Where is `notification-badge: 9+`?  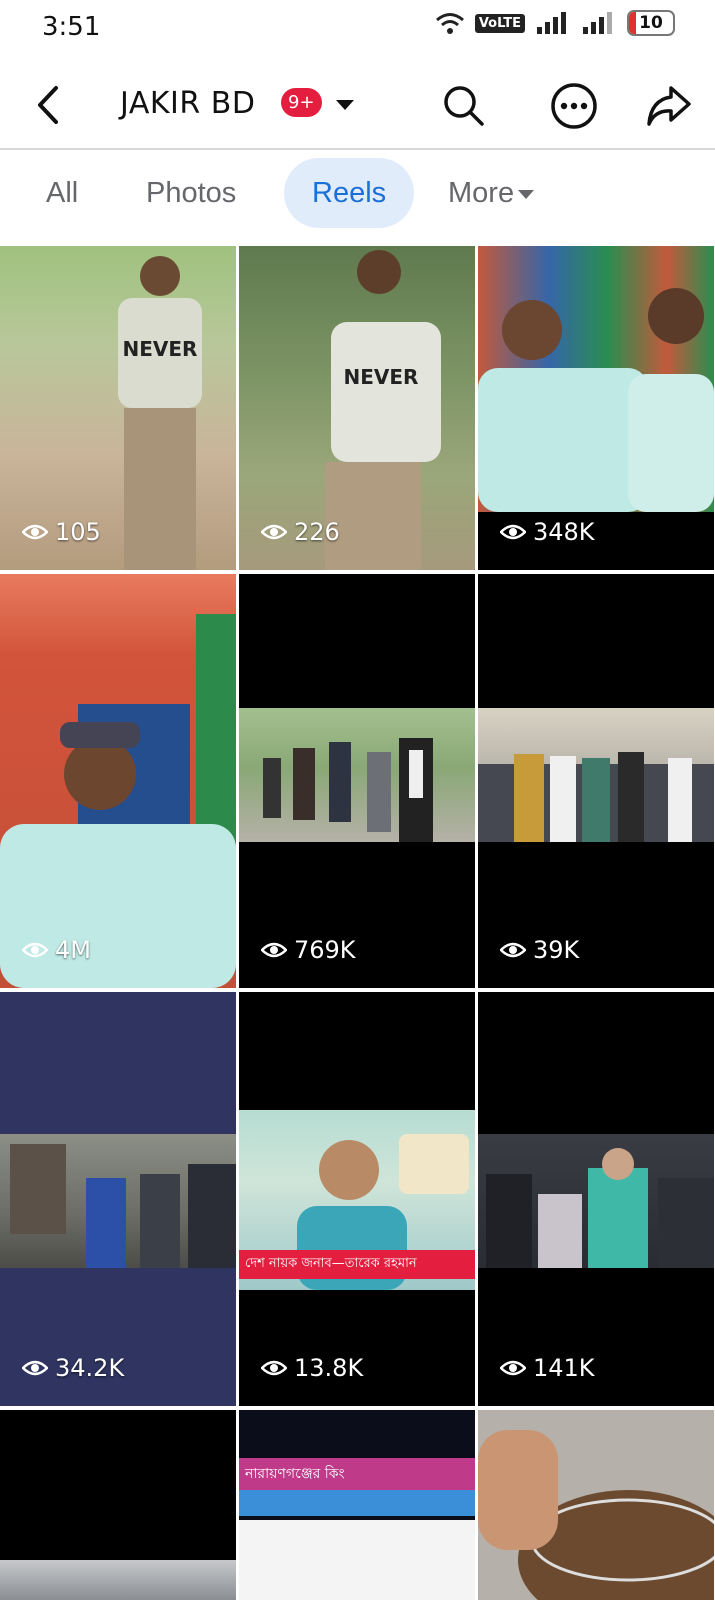
notification-badge: 9+ is located at coordinates (301, 102).